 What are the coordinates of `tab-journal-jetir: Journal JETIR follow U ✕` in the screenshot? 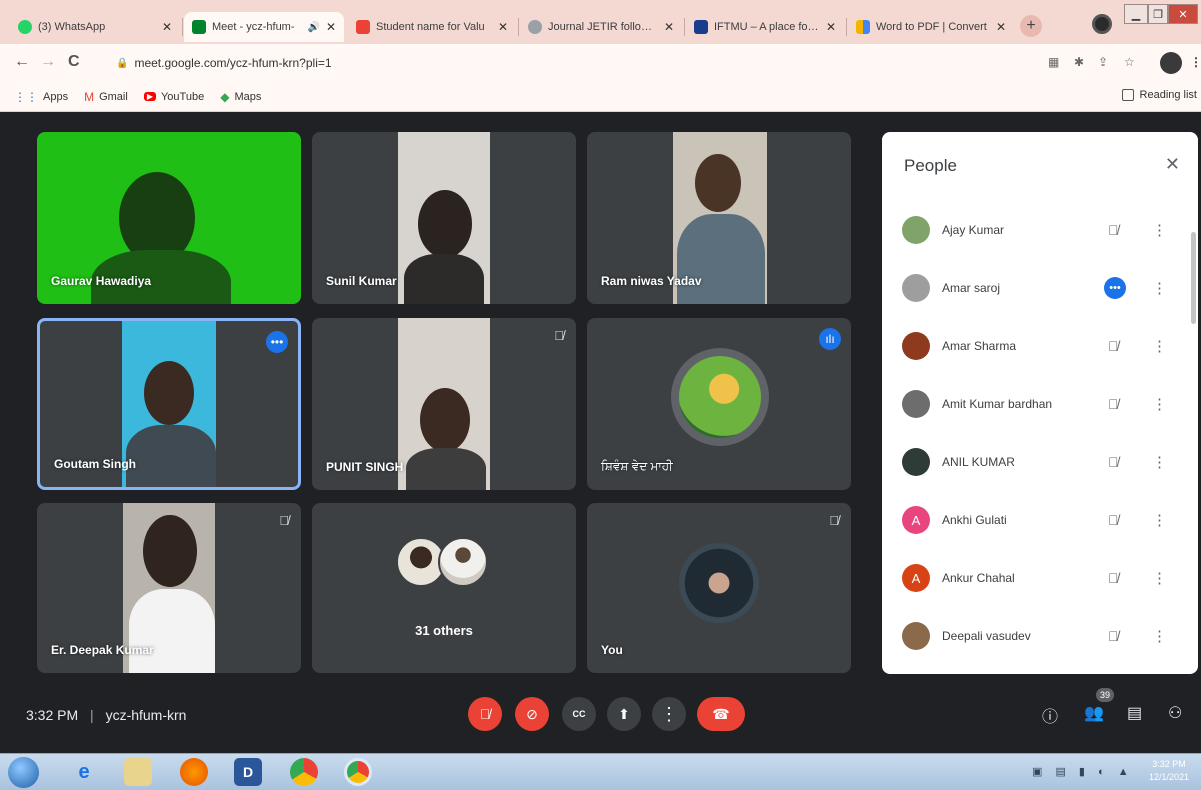 It's located at (601, 27).